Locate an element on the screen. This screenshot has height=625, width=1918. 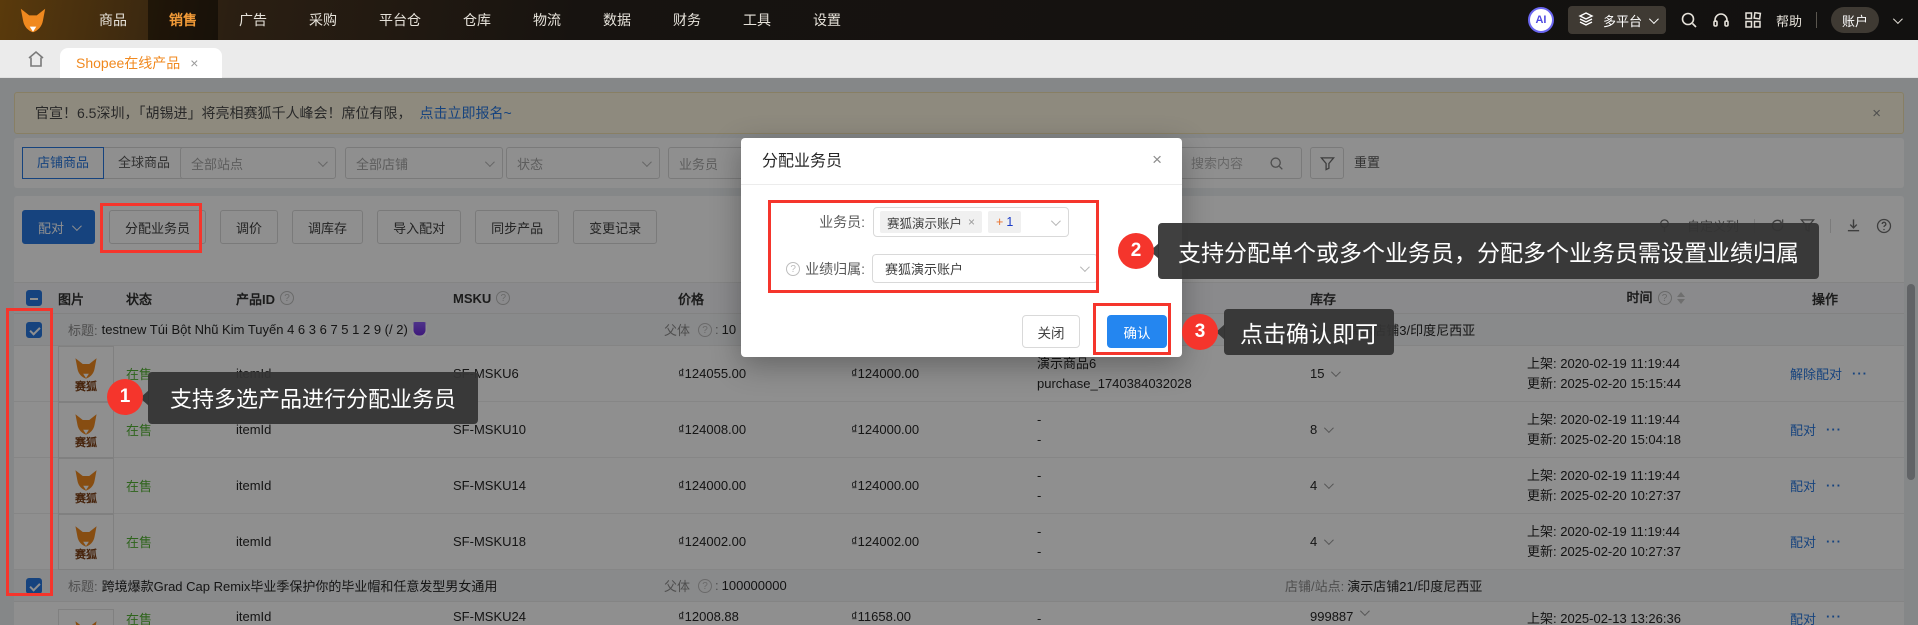
modal-close-icon: × is located at coordinates (1157, 160).